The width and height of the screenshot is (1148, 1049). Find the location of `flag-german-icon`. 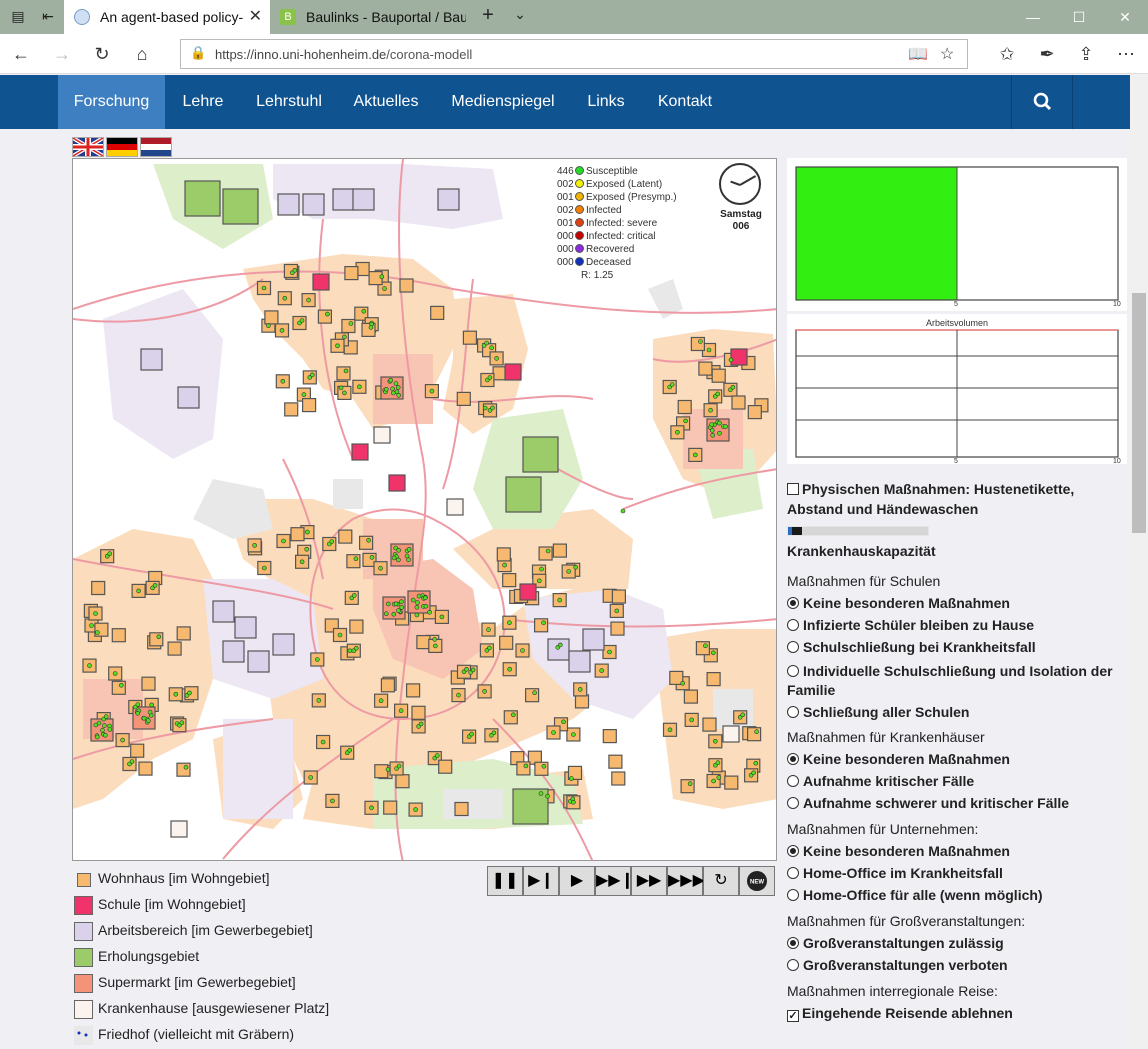

flag-german-icon is located at coordinates (122, 147).